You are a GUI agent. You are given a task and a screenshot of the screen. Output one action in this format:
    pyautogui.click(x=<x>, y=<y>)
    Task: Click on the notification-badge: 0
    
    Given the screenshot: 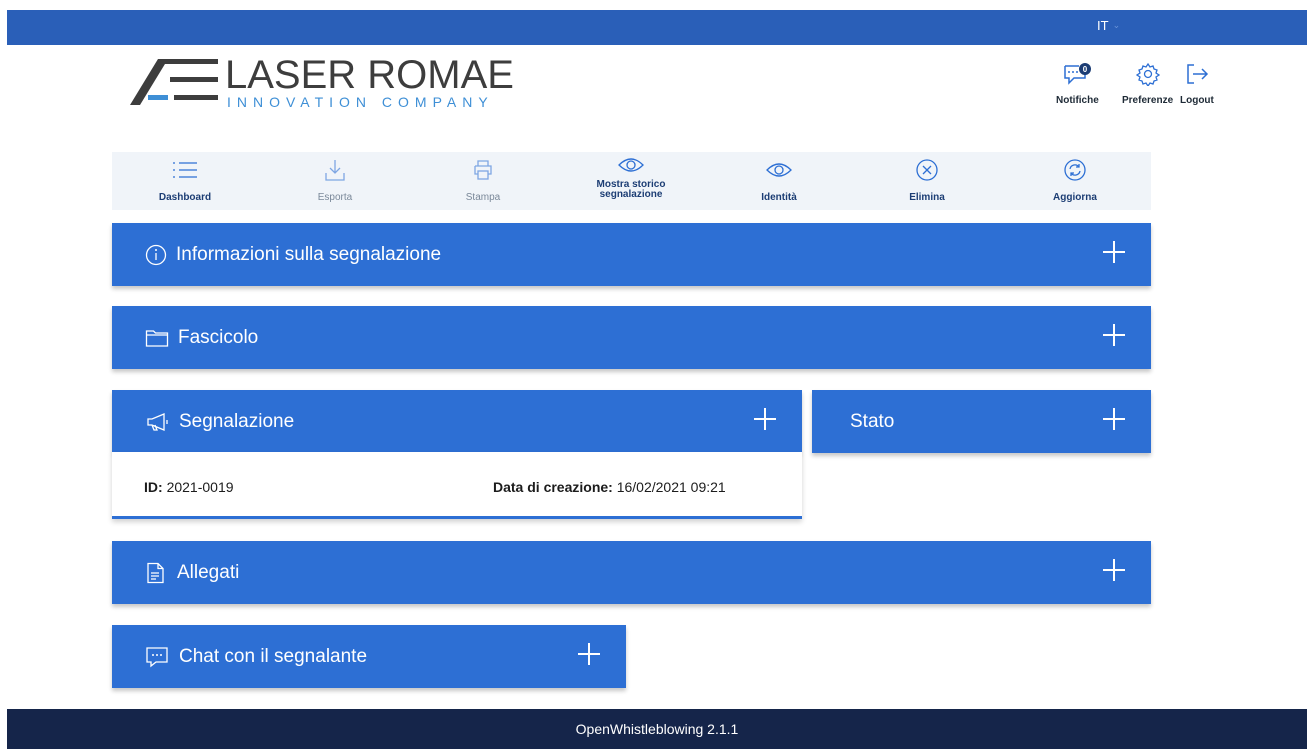 What is the action you would take?
    pyautogui.click(x=1085, y=69)
    